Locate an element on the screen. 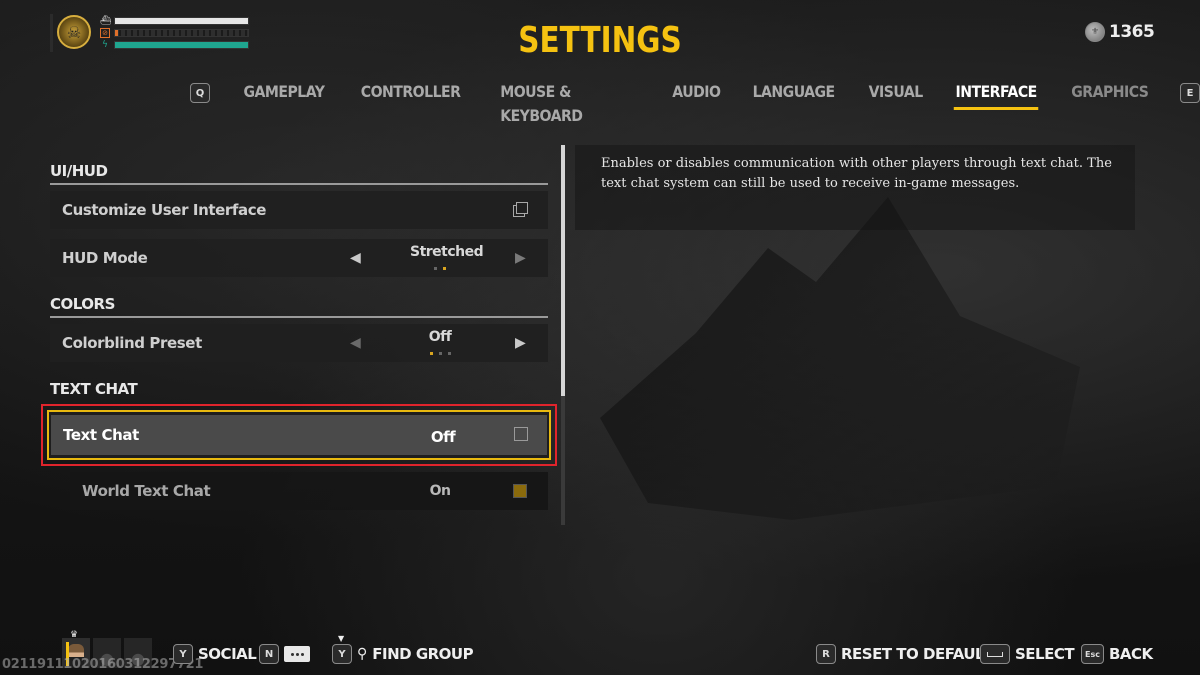 The width and height of the screenshot is (1200, 675). currency-value: 1365 is located at coordinates (1132, 32).